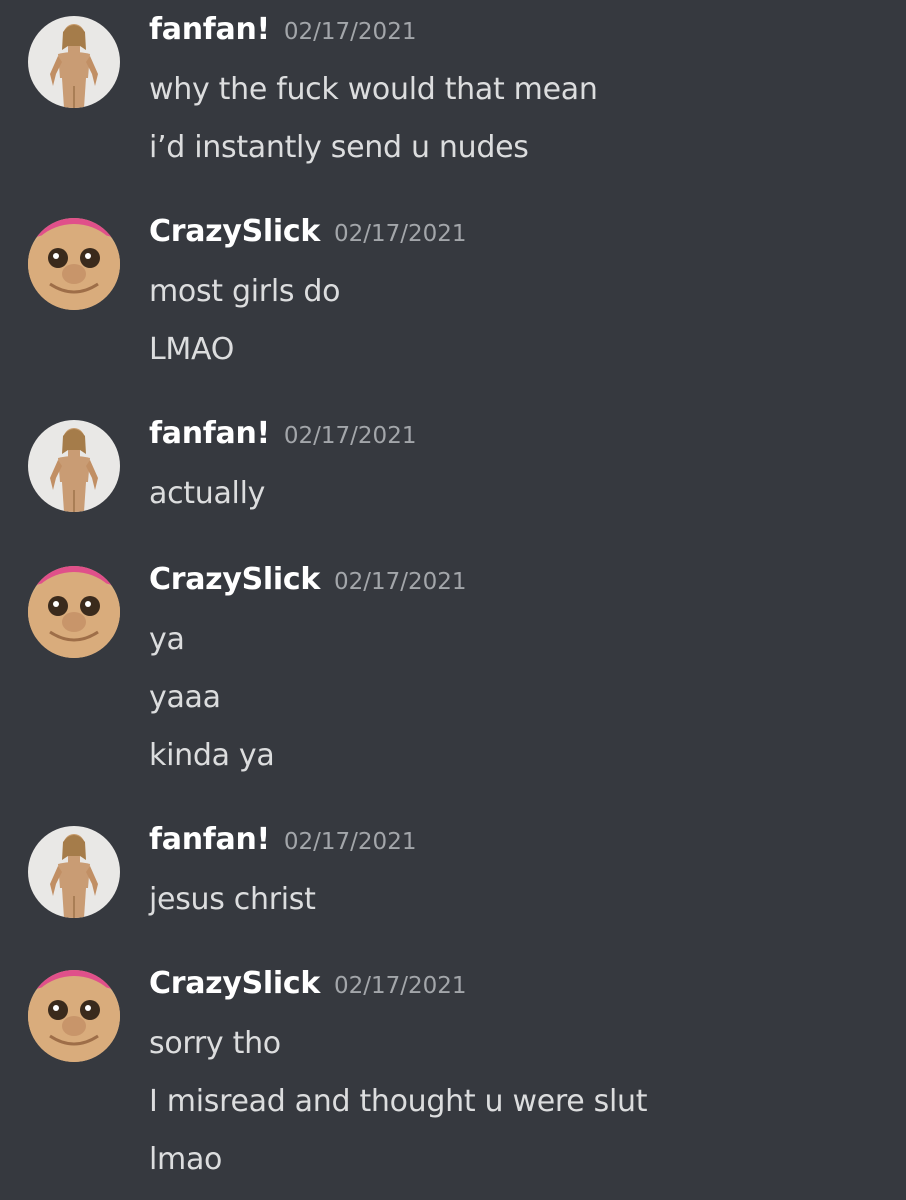  I want to click on message-text: jesus christ, so click(232, 899).